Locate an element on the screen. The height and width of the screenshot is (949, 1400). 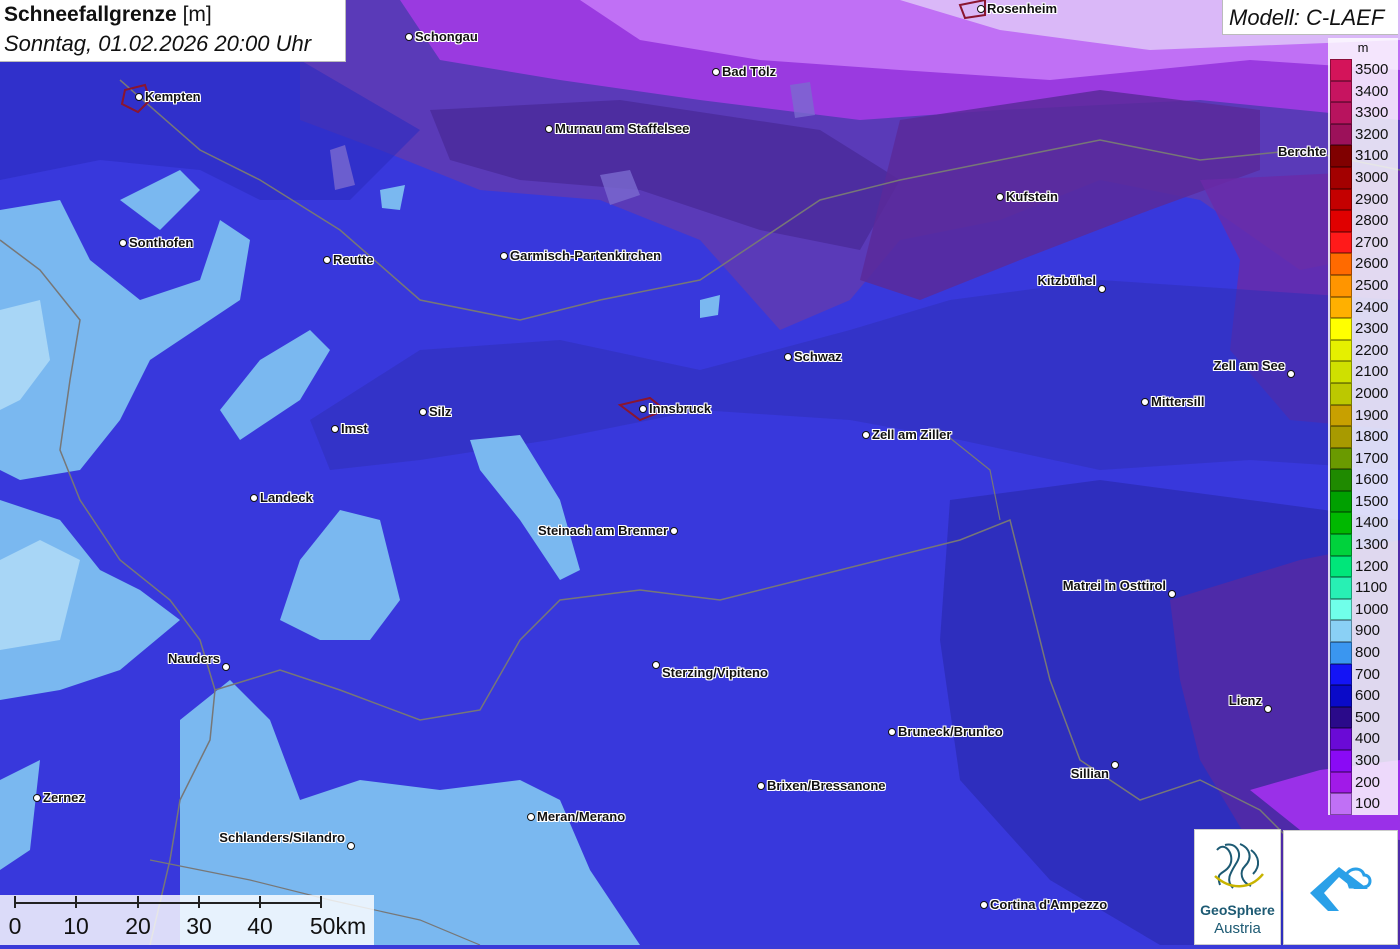
city-label: Garmisch-Partenkirchen is located at coordinates (586, 255).